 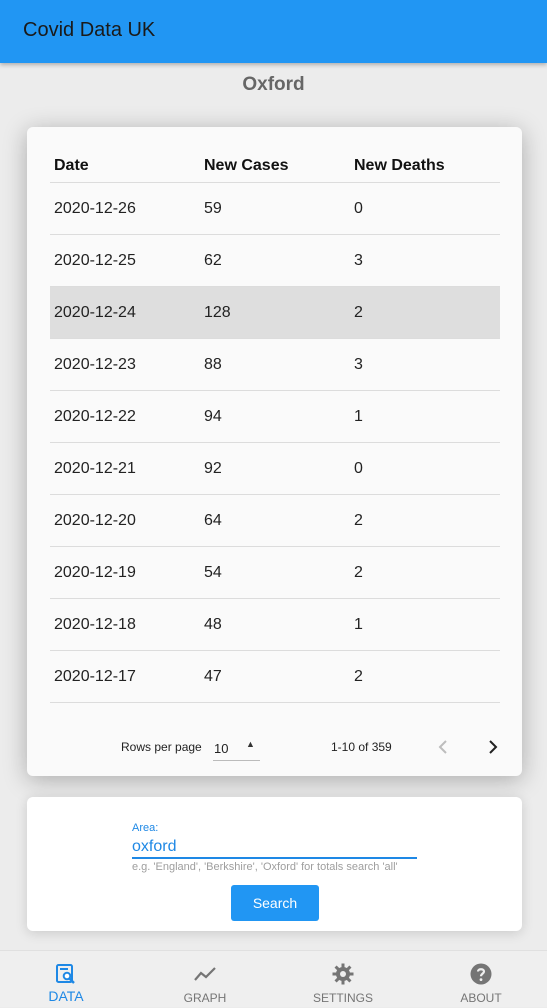 What do you see at coordinates (89, 30) in the screenshot?
I see `app-title: Covid Data UK` at bounding box center [89, 30].